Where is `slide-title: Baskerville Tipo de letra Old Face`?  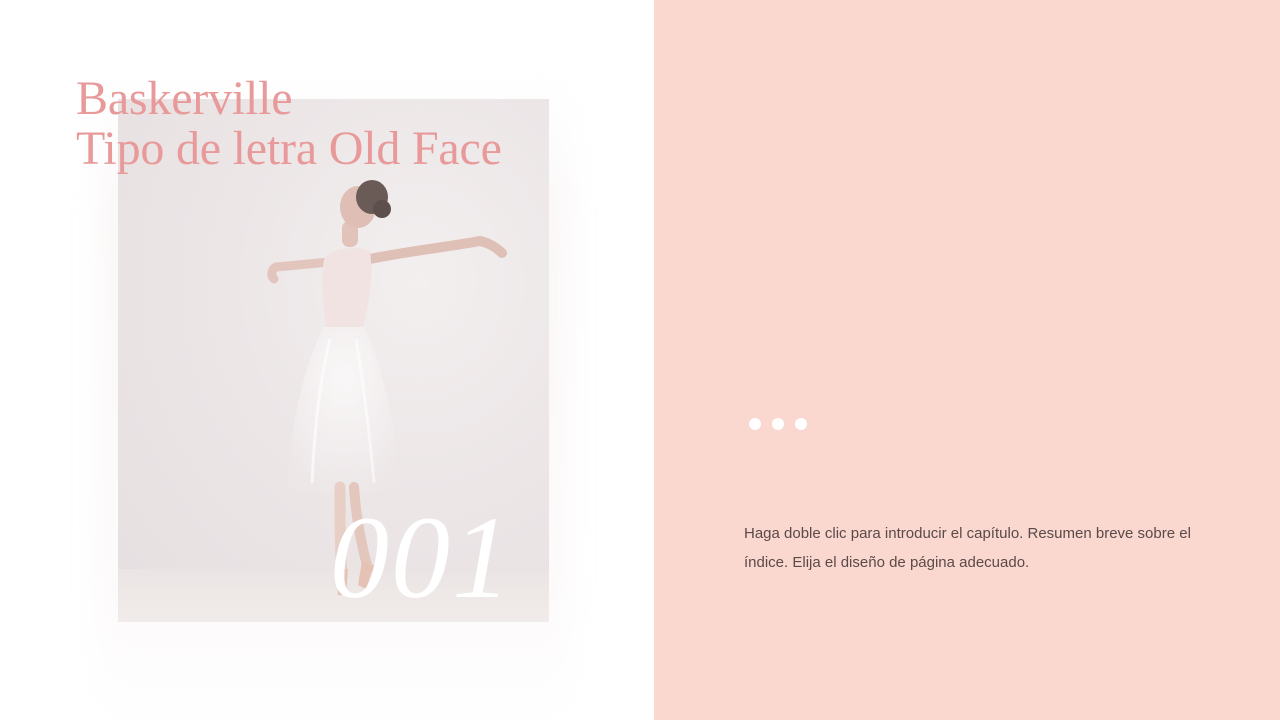 slide-title: Baskerville Tipo de letra Old Face is located at coordinates (289, 124).